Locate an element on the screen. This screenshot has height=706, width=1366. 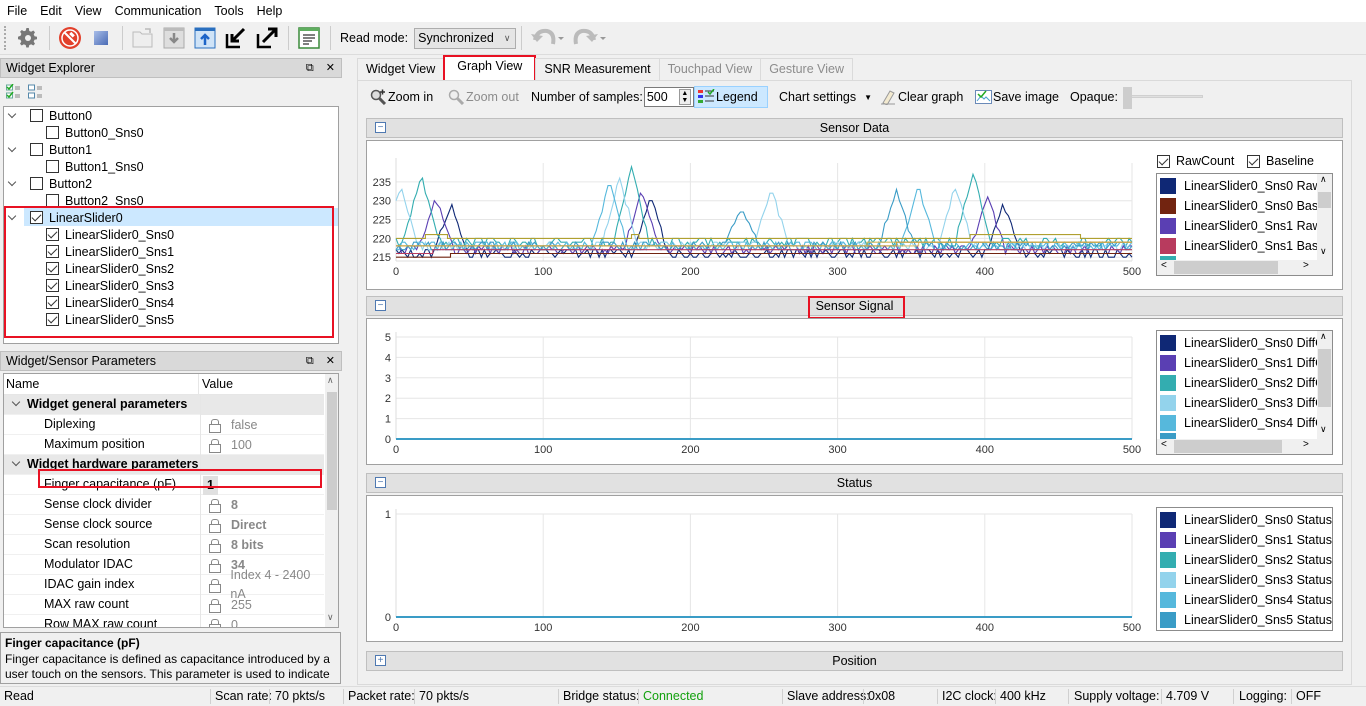
write-to-device-button is located at coordinates (205, 38).